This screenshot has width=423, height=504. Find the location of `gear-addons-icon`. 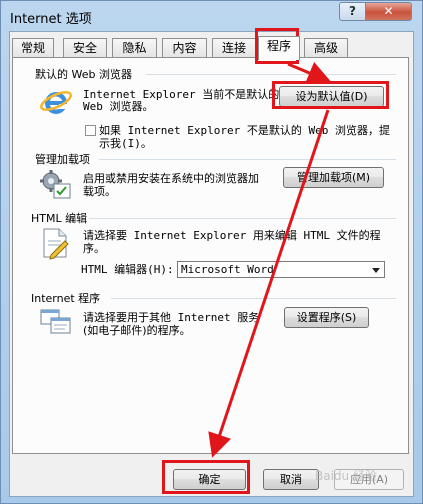

gear-addons-icon is located at coordinates (55, 184).